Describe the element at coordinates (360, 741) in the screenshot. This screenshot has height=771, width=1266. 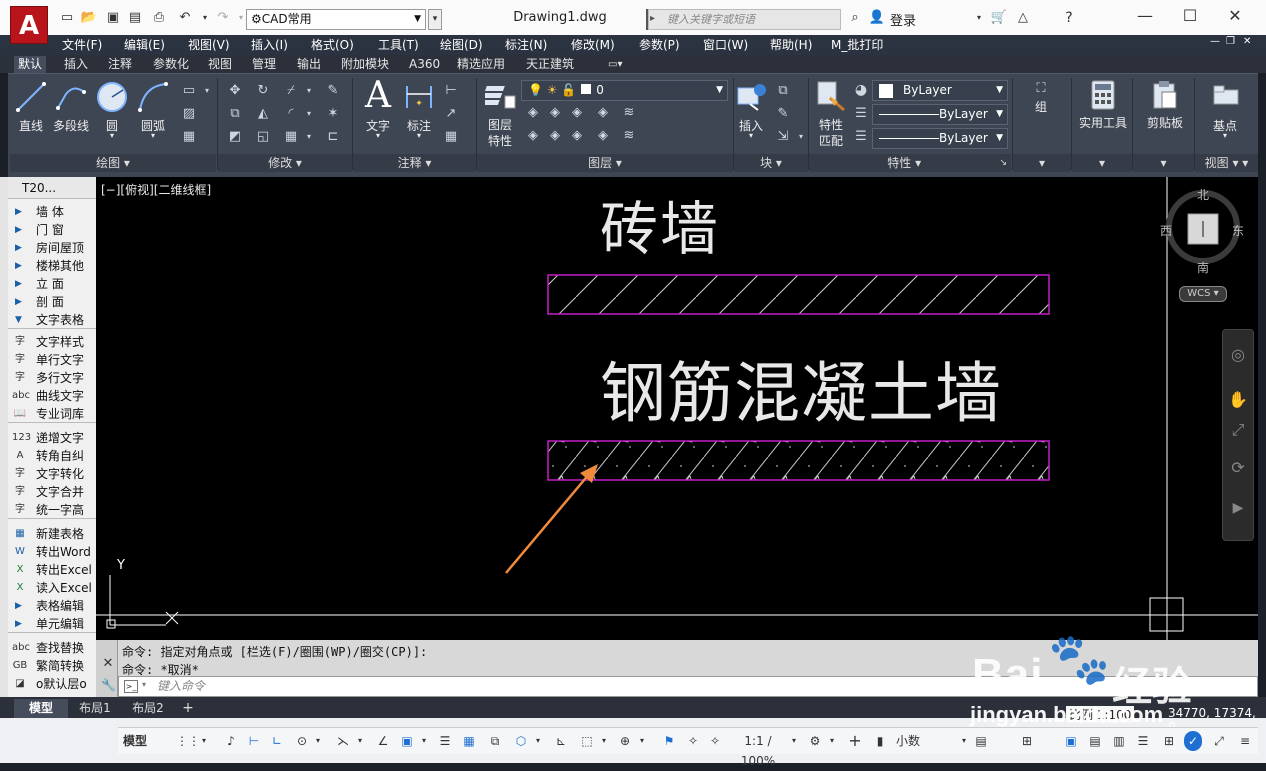
I see `isodraft-dropdown-icon: ▾` at that location.